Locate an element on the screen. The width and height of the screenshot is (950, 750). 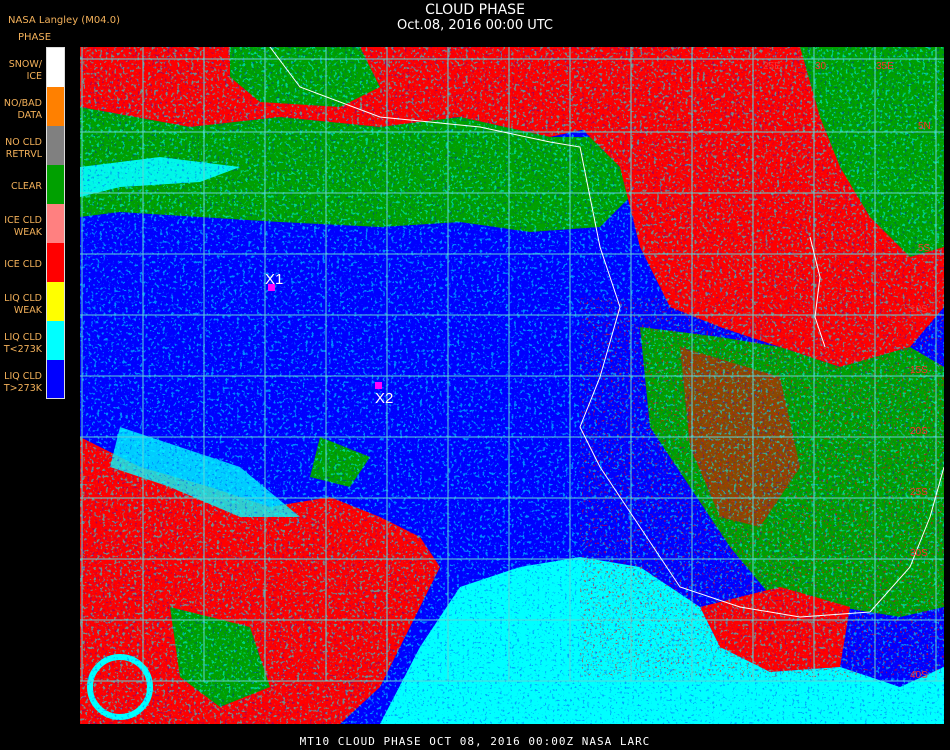
legend-label-no-bad-data: NO/BAD DATA is located at coordinates (22, 109).